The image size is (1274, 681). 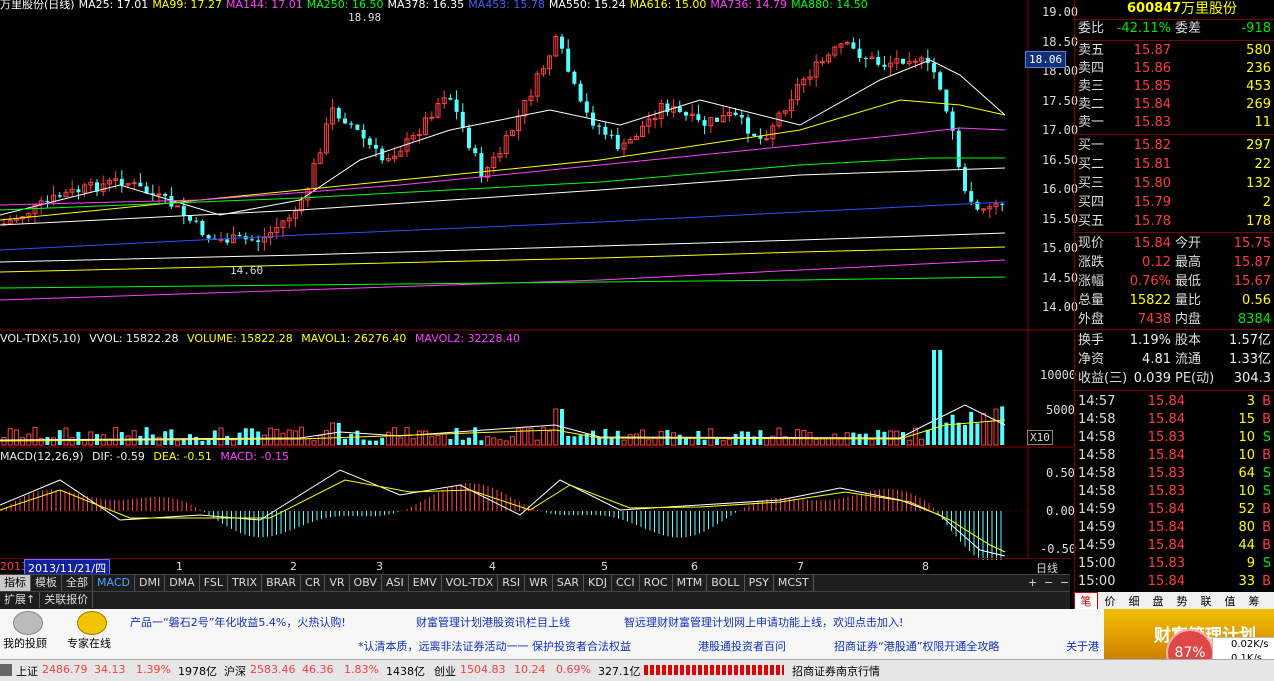 I want to click on status-menu-icon, so click(x=6, y=670).